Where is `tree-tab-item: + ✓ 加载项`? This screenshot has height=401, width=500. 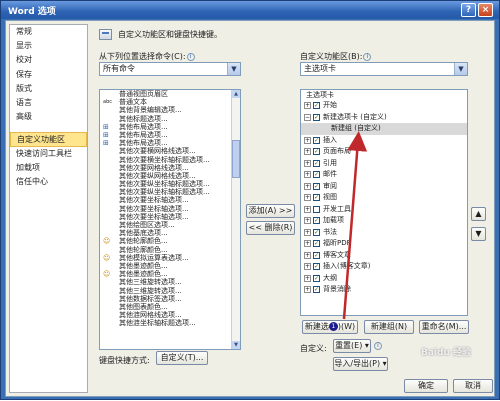 tree-tab-item: + ✓ 加载项 is located at coordinates (384, 221).